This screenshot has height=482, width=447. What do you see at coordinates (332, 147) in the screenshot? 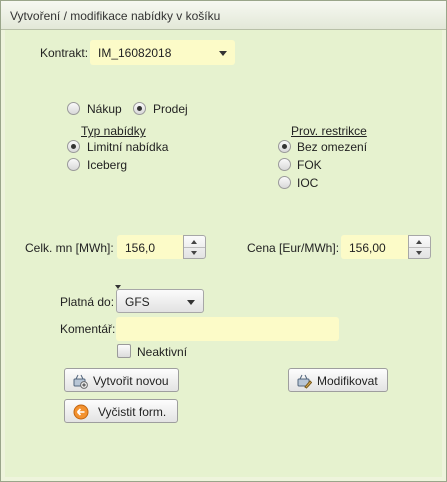
I see `radio-no-restriction-label: Bez omezení` at bounding box center [332, 147].